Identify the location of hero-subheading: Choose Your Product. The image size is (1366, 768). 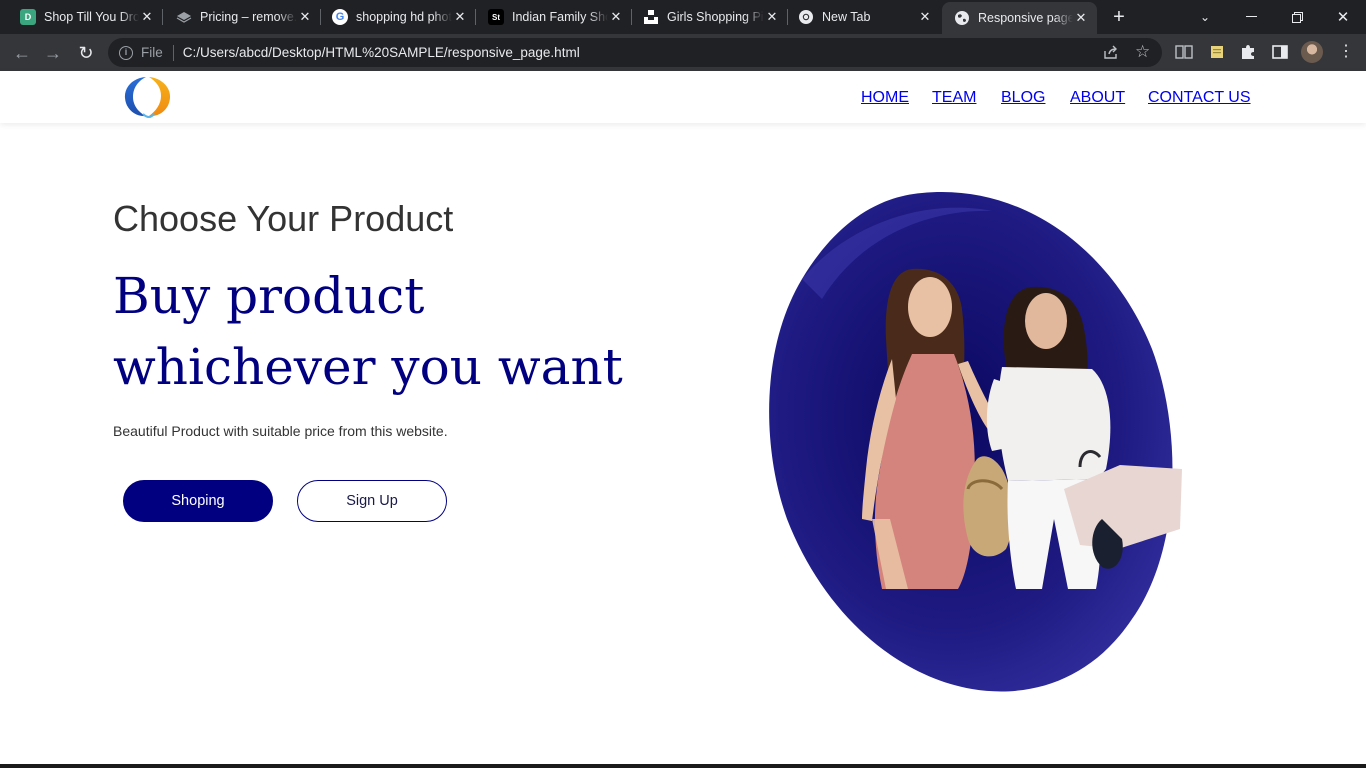
(283, 218).